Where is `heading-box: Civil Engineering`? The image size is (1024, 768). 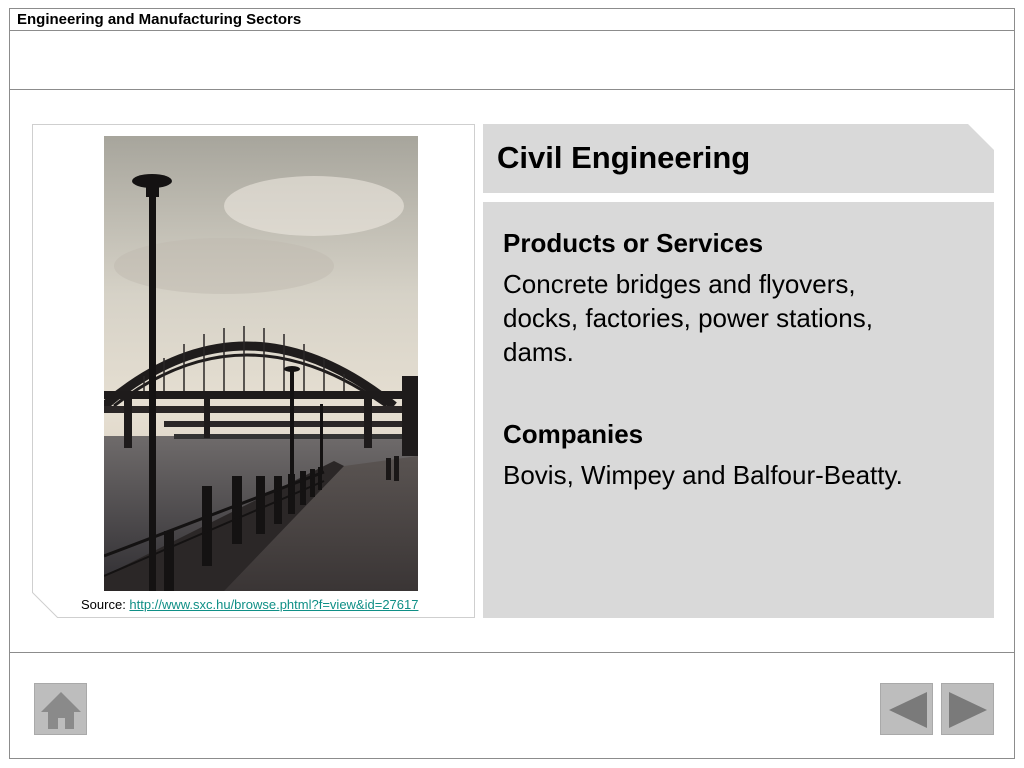 heading-box: Civil Engineering is located at coordinates (738, 158).